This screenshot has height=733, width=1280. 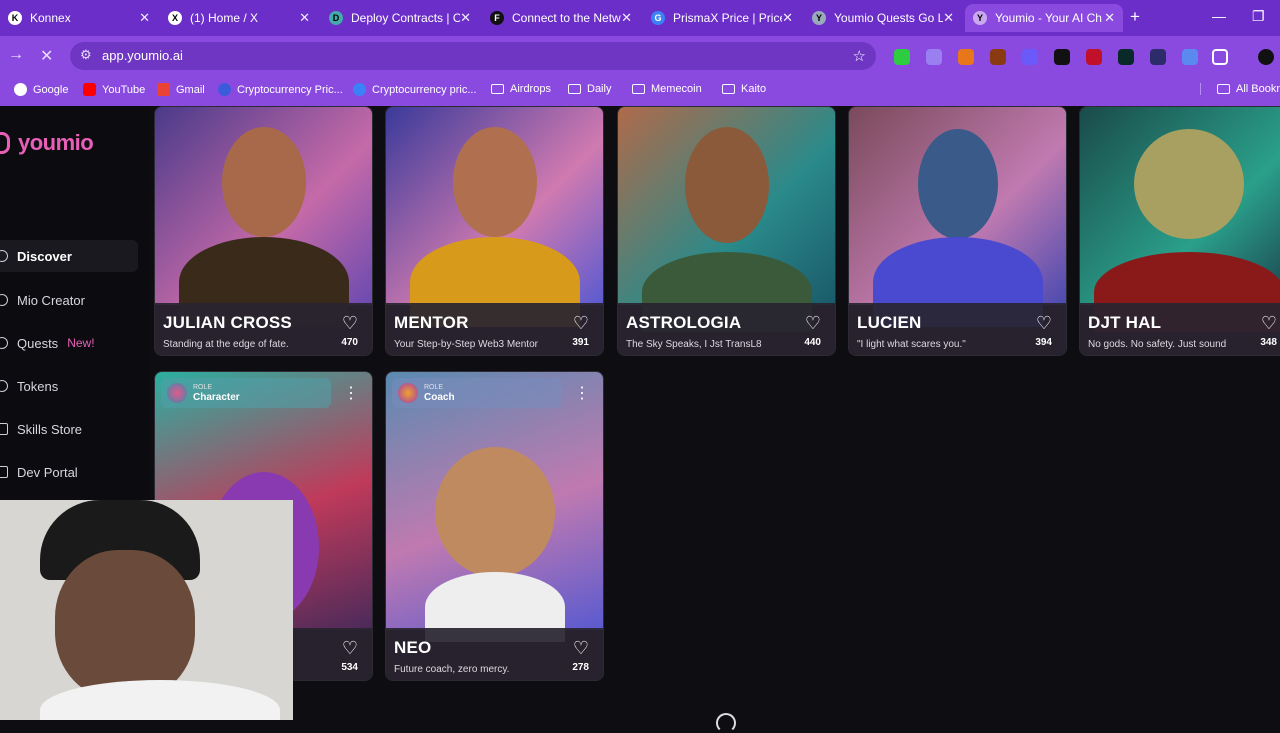 What do you see at coordinates (46, 143) in the screenshot?
I see `youmio-logo: youmio` at bounding box center [46, 143].